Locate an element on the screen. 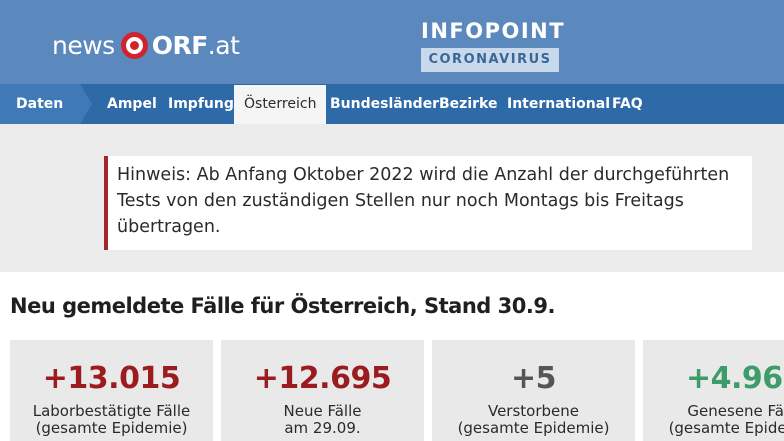 The image size is (784, 441). stat-label: Verstorbene (gesamte Epidemie) is located at coordinates (533, 419).